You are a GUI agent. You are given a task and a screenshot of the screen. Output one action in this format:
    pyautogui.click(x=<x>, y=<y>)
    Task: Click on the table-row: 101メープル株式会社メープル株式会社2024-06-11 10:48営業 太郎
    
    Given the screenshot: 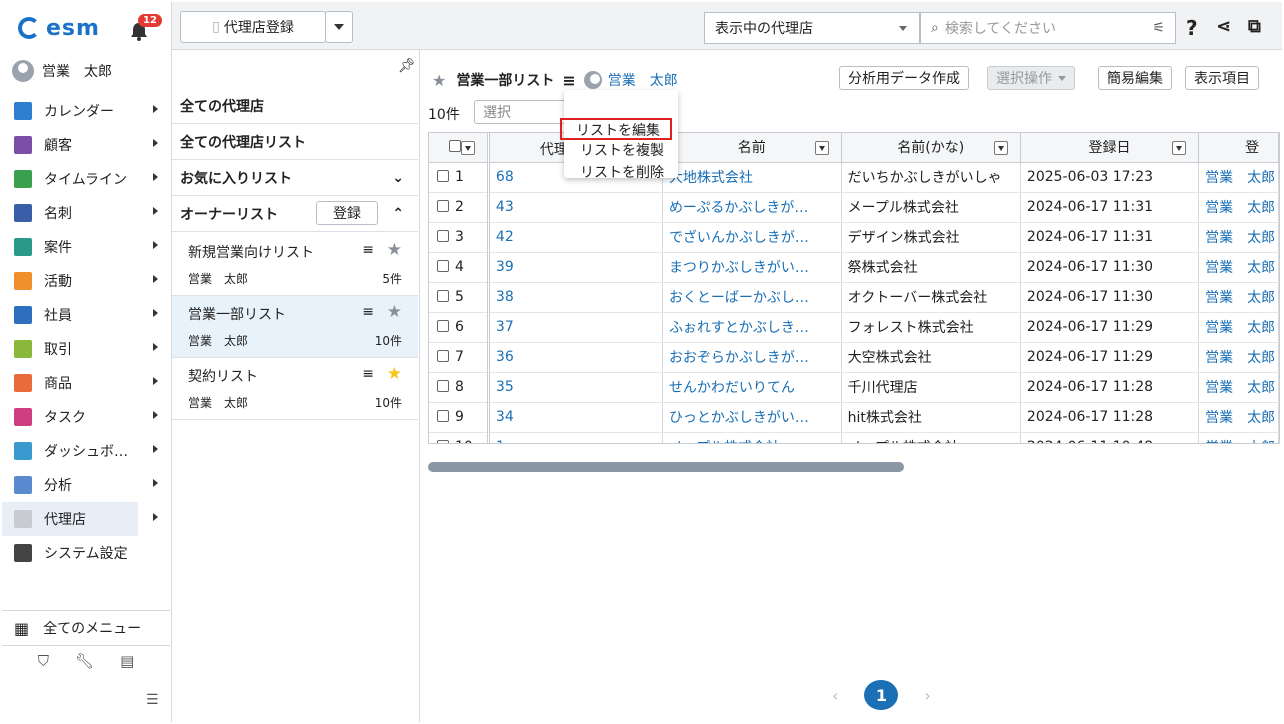 What is the action you would take?
    pyautogui.click(x=854, y=437)
    